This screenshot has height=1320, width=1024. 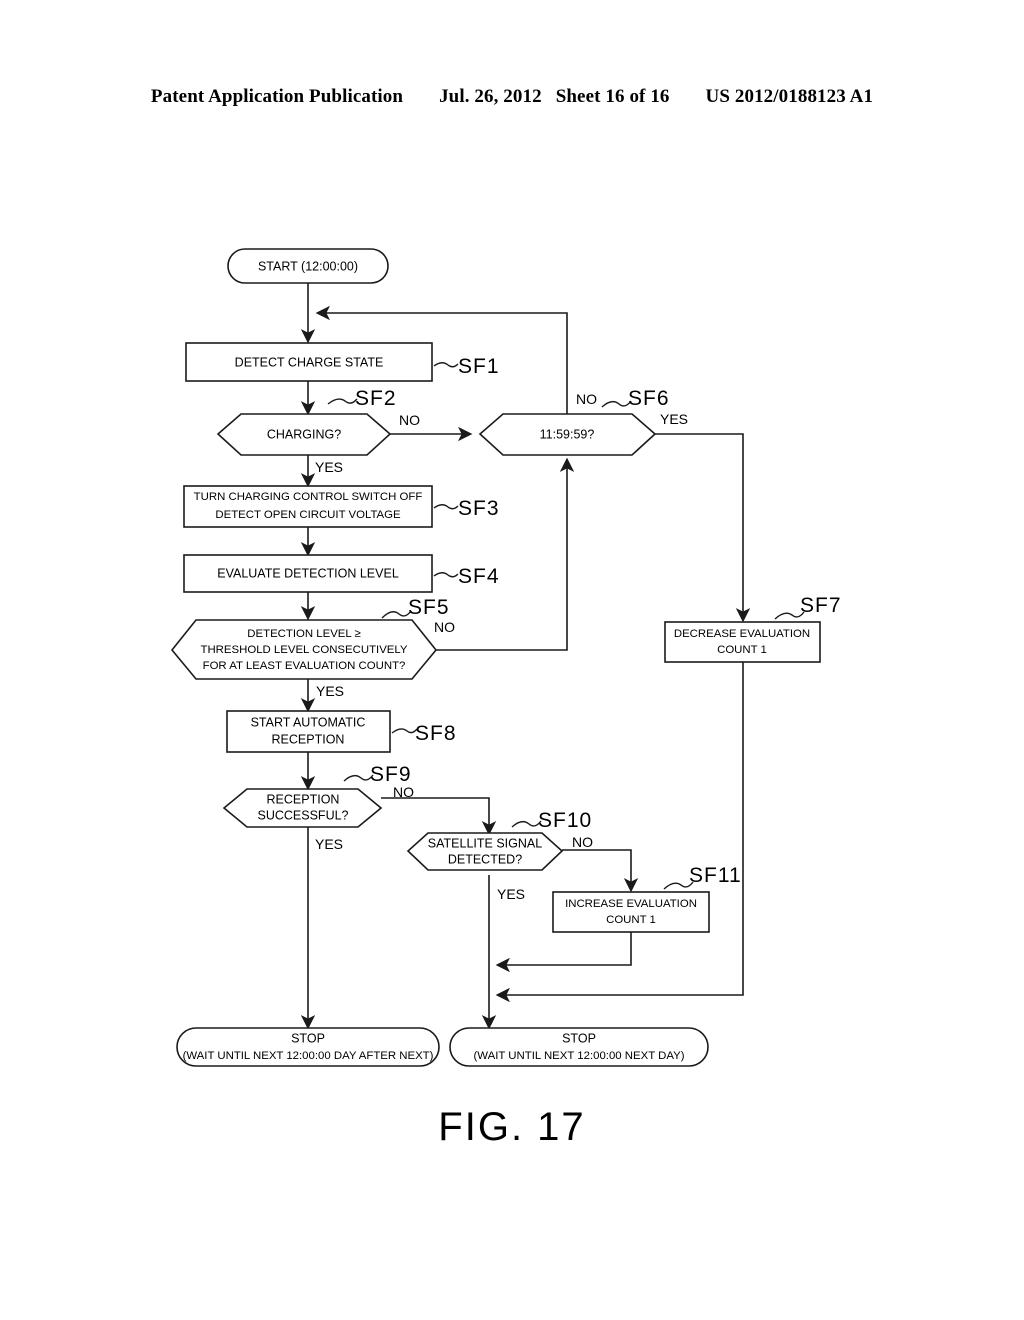 I want to click on step-id-sf2: SF2, so click(x=376, y=398).